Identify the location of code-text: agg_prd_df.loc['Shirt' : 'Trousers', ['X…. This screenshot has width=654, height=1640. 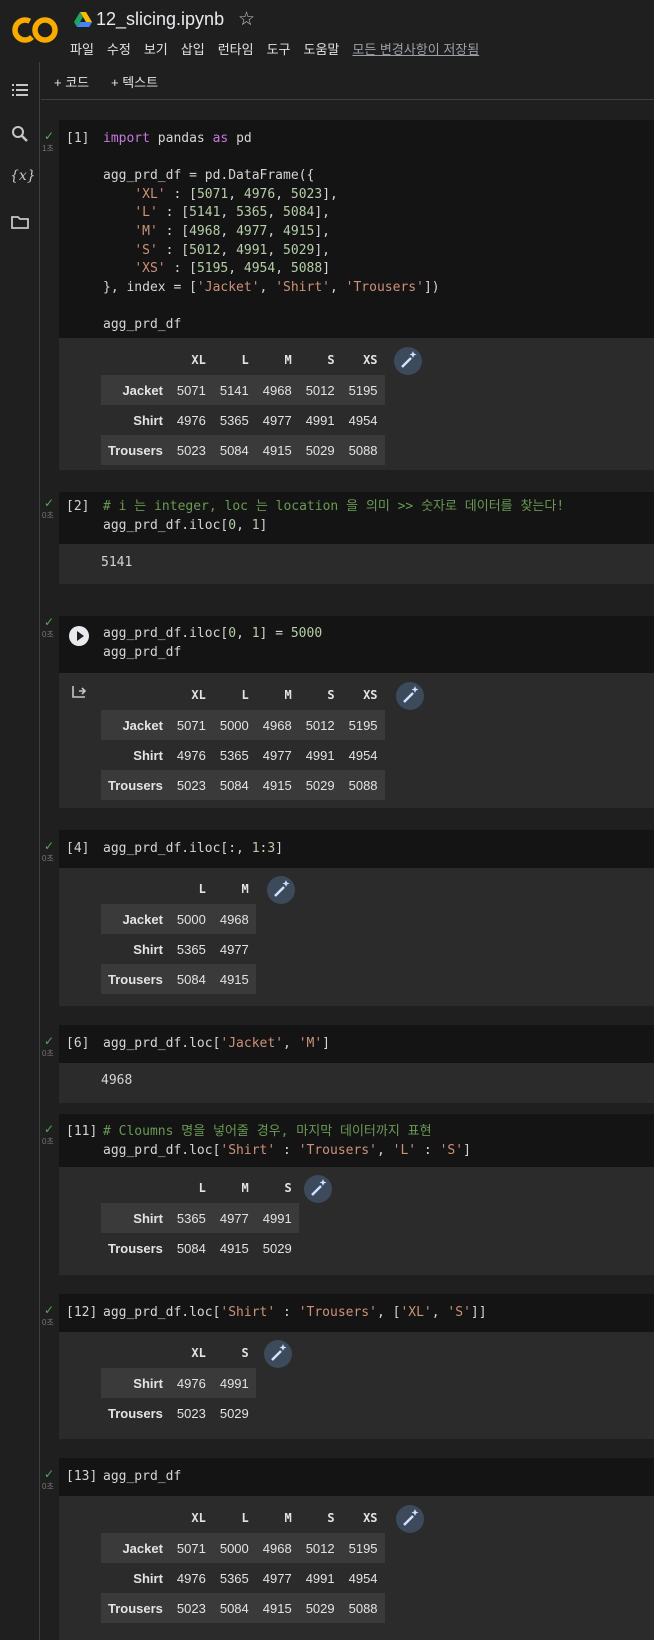
(295, 1312).